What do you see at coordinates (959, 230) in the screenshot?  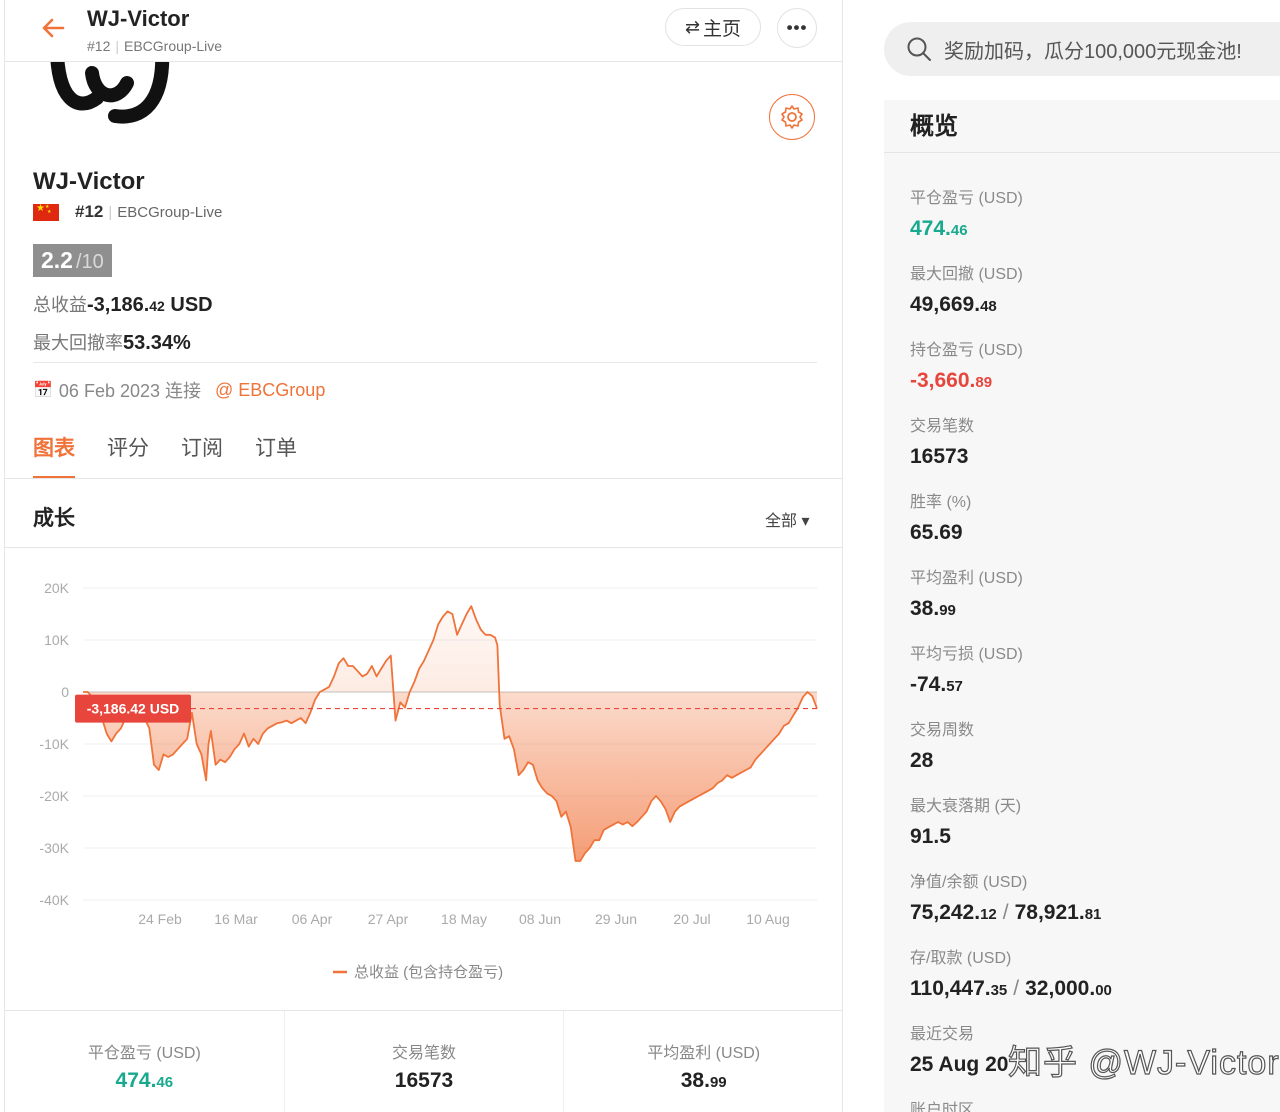 I see `overview-value-decimals: 46` at bounding box center [959, 230].